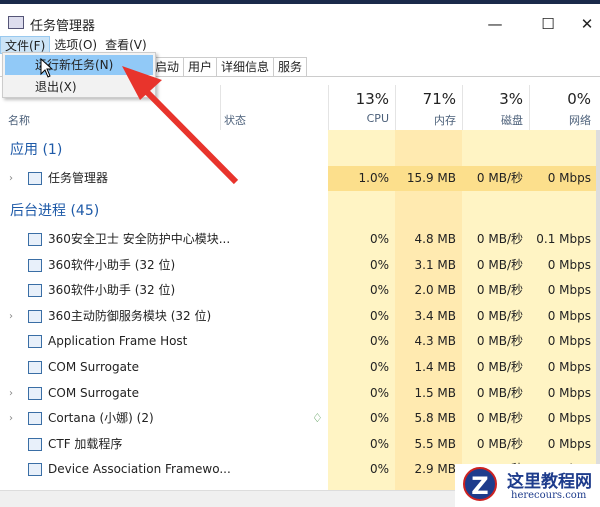 The image size is (600, 507). What do you see at coordinates (435, 315) in the screenshot?
I see `process-mem: 3.4 MB` at bounding box center [435, 315].